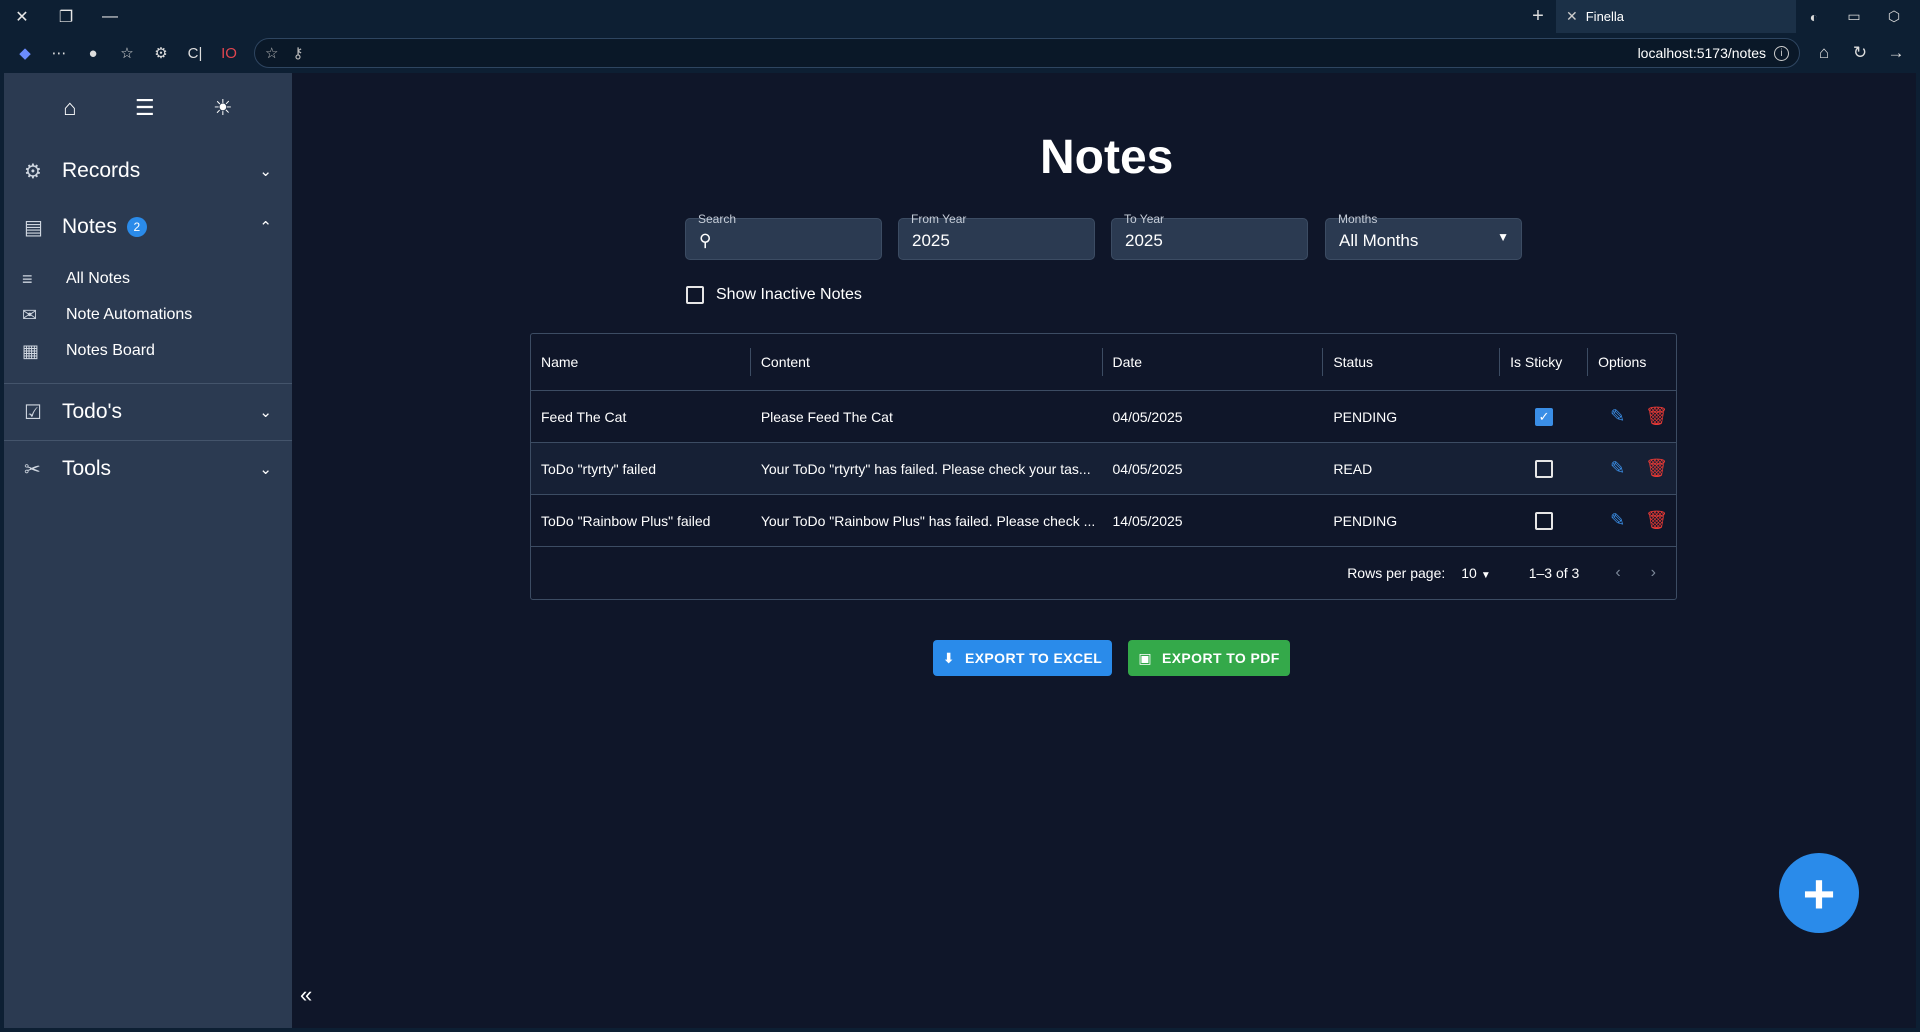 Image resolution: width=1920 pixels, height=1032 pixels. Describe the element at coordinates (229, 53) in the screenshot. I see `extension-io-icon: IO` at that location.